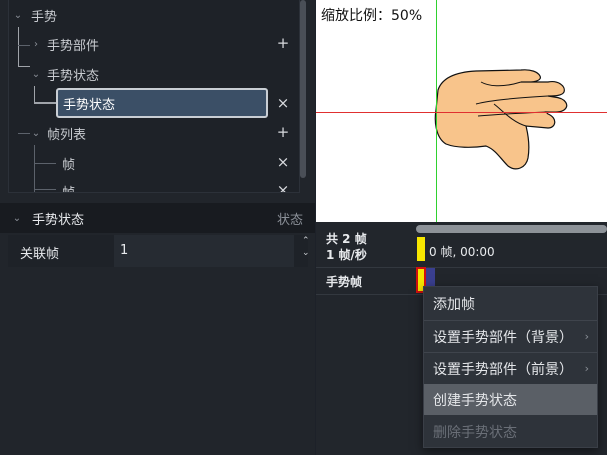 The width and height of the screenshot is (607, 455). What do you see at coordinates (503, 369) in the screenshot?
I see `menu-item-label: 设置手势部件（前景）` at bounding box center [503, 369].